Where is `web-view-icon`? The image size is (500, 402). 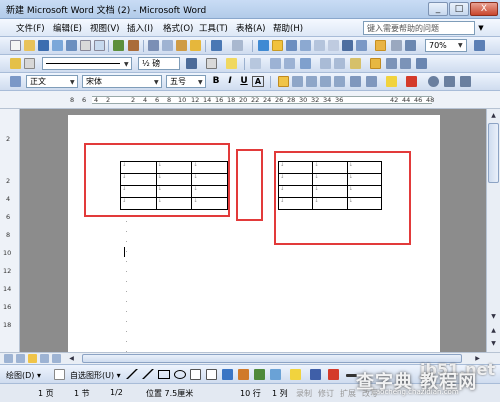 web-view-icon is located at coordinates (20, 358).